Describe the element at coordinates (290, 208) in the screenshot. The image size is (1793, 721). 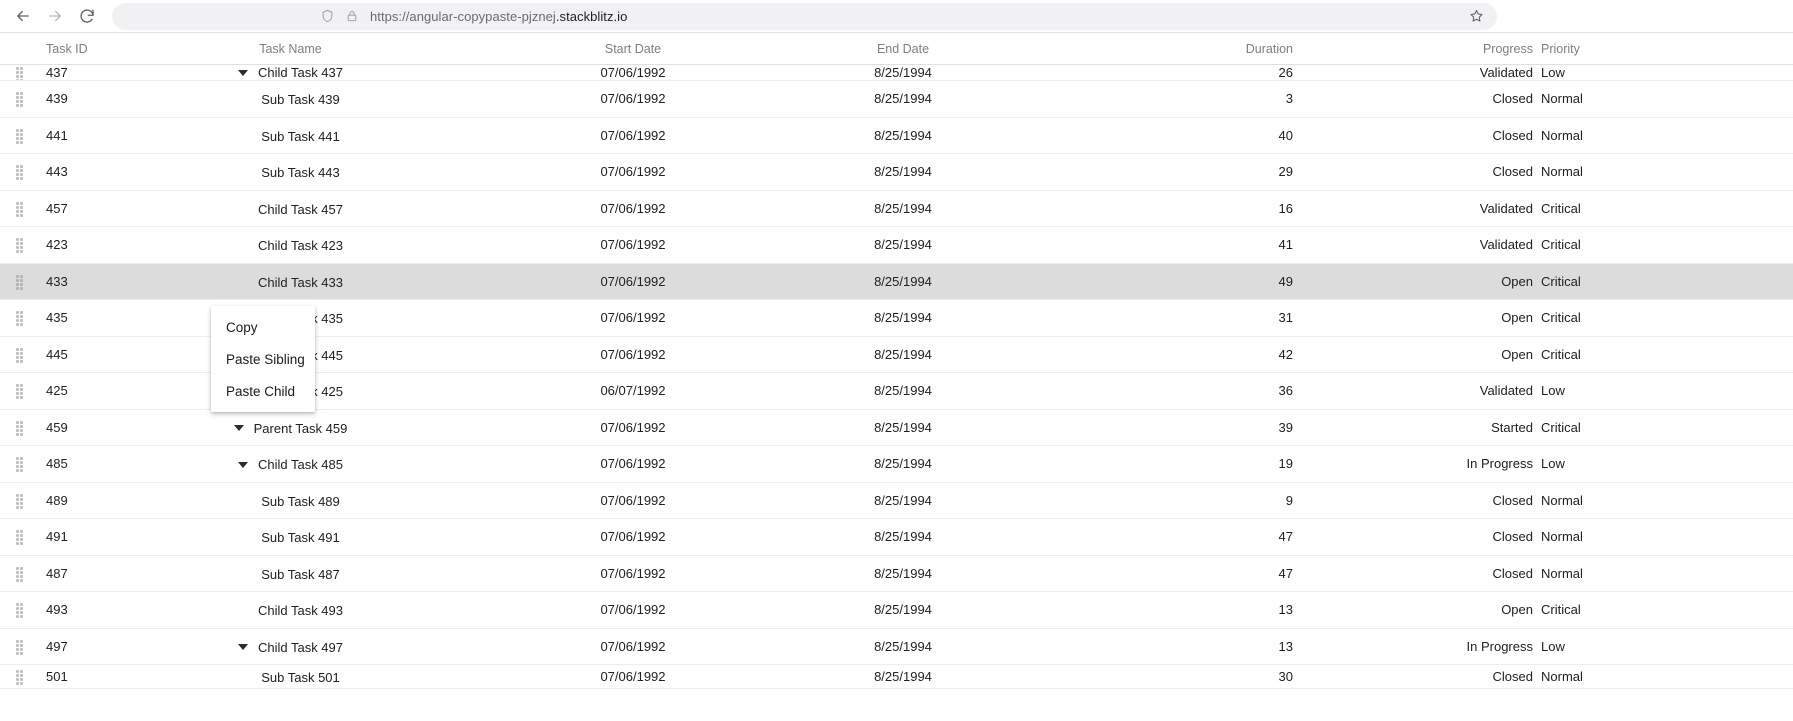
I see `cell-task-name: Child Task 457` at that location.